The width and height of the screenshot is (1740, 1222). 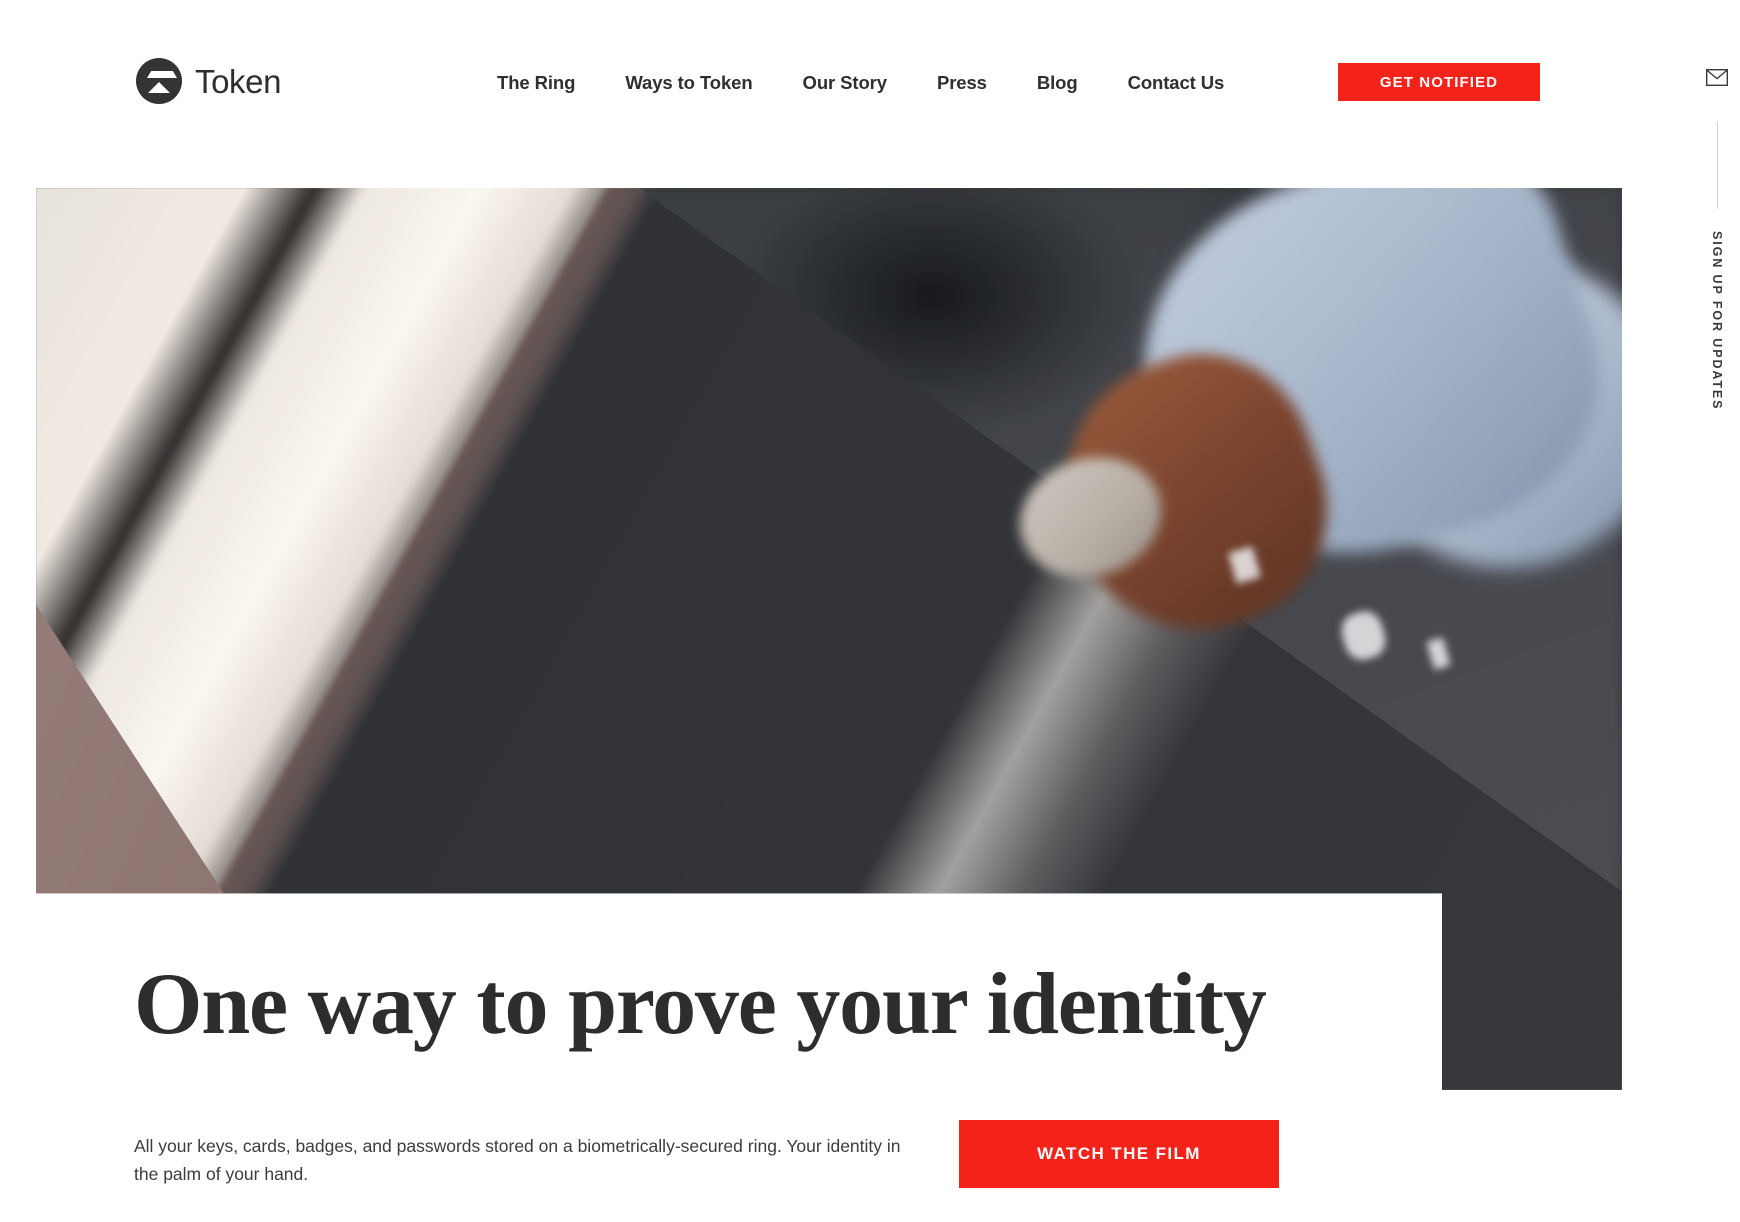 What do you see at coordinates (1717, 165) in the screenshot?
I see `rail-divider` at bounding box center [1717, 165].